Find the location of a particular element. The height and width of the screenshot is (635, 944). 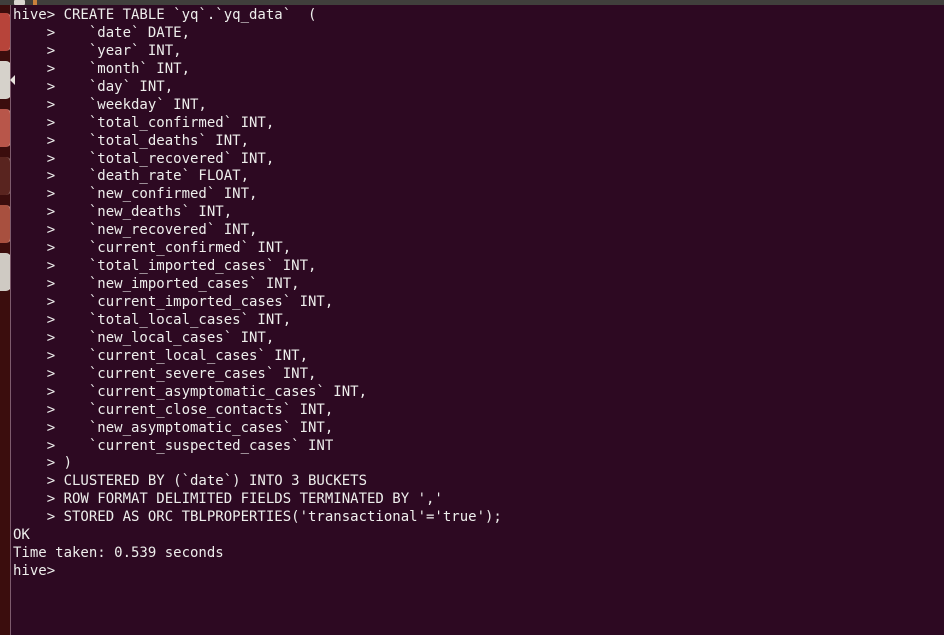

terminal-line: > `day` INT, is located at coordinates (93, 86).